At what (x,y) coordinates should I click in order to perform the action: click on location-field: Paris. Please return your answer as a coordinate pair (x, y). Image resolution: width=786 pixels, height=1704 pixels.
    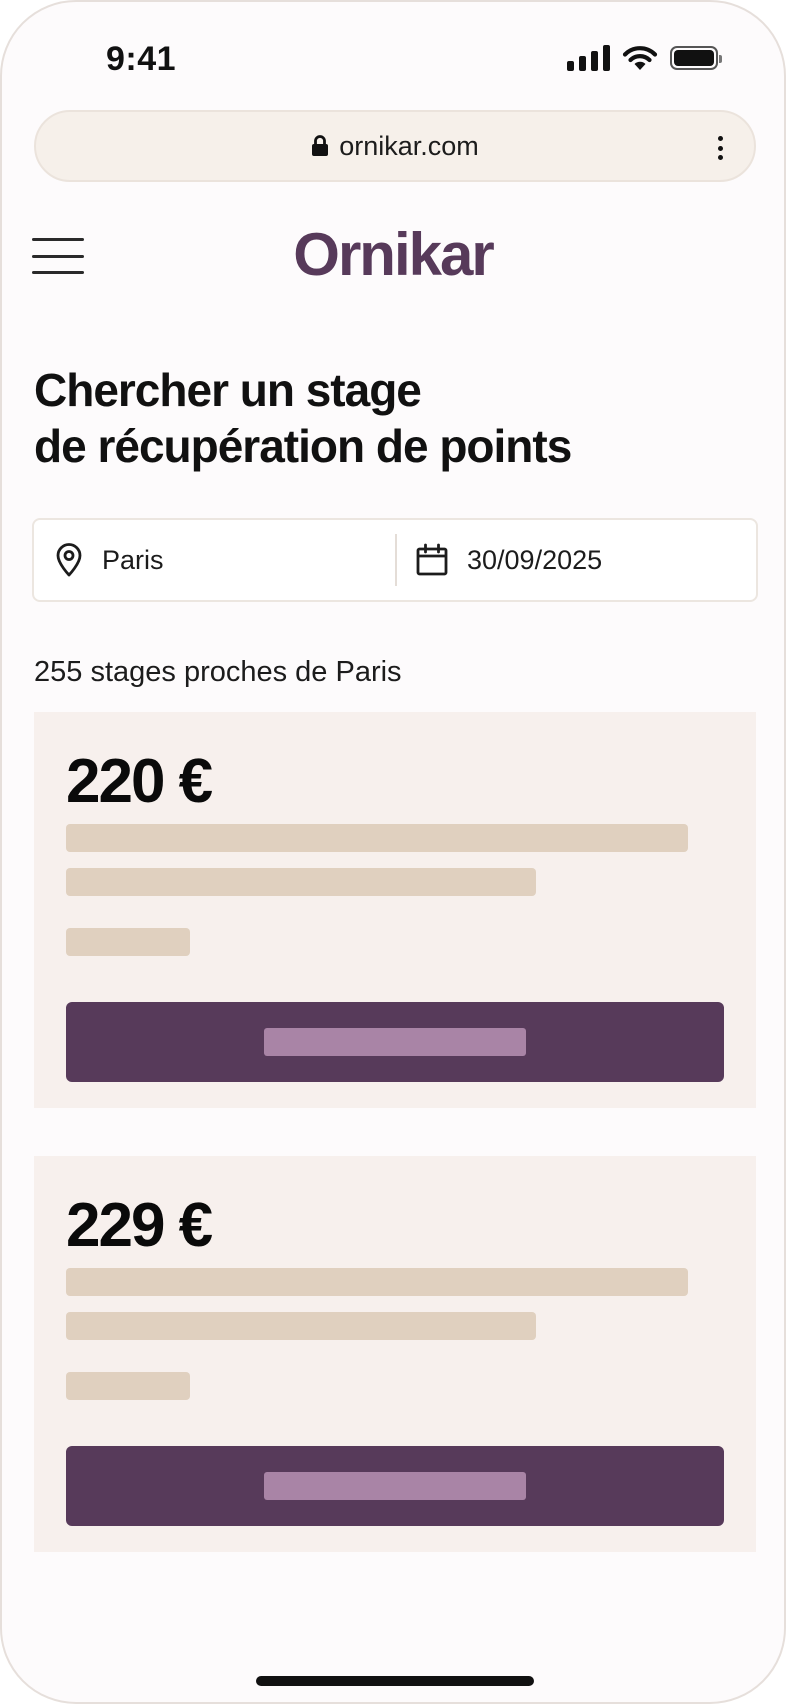
    Looking at the image, I should click on (214, 560).